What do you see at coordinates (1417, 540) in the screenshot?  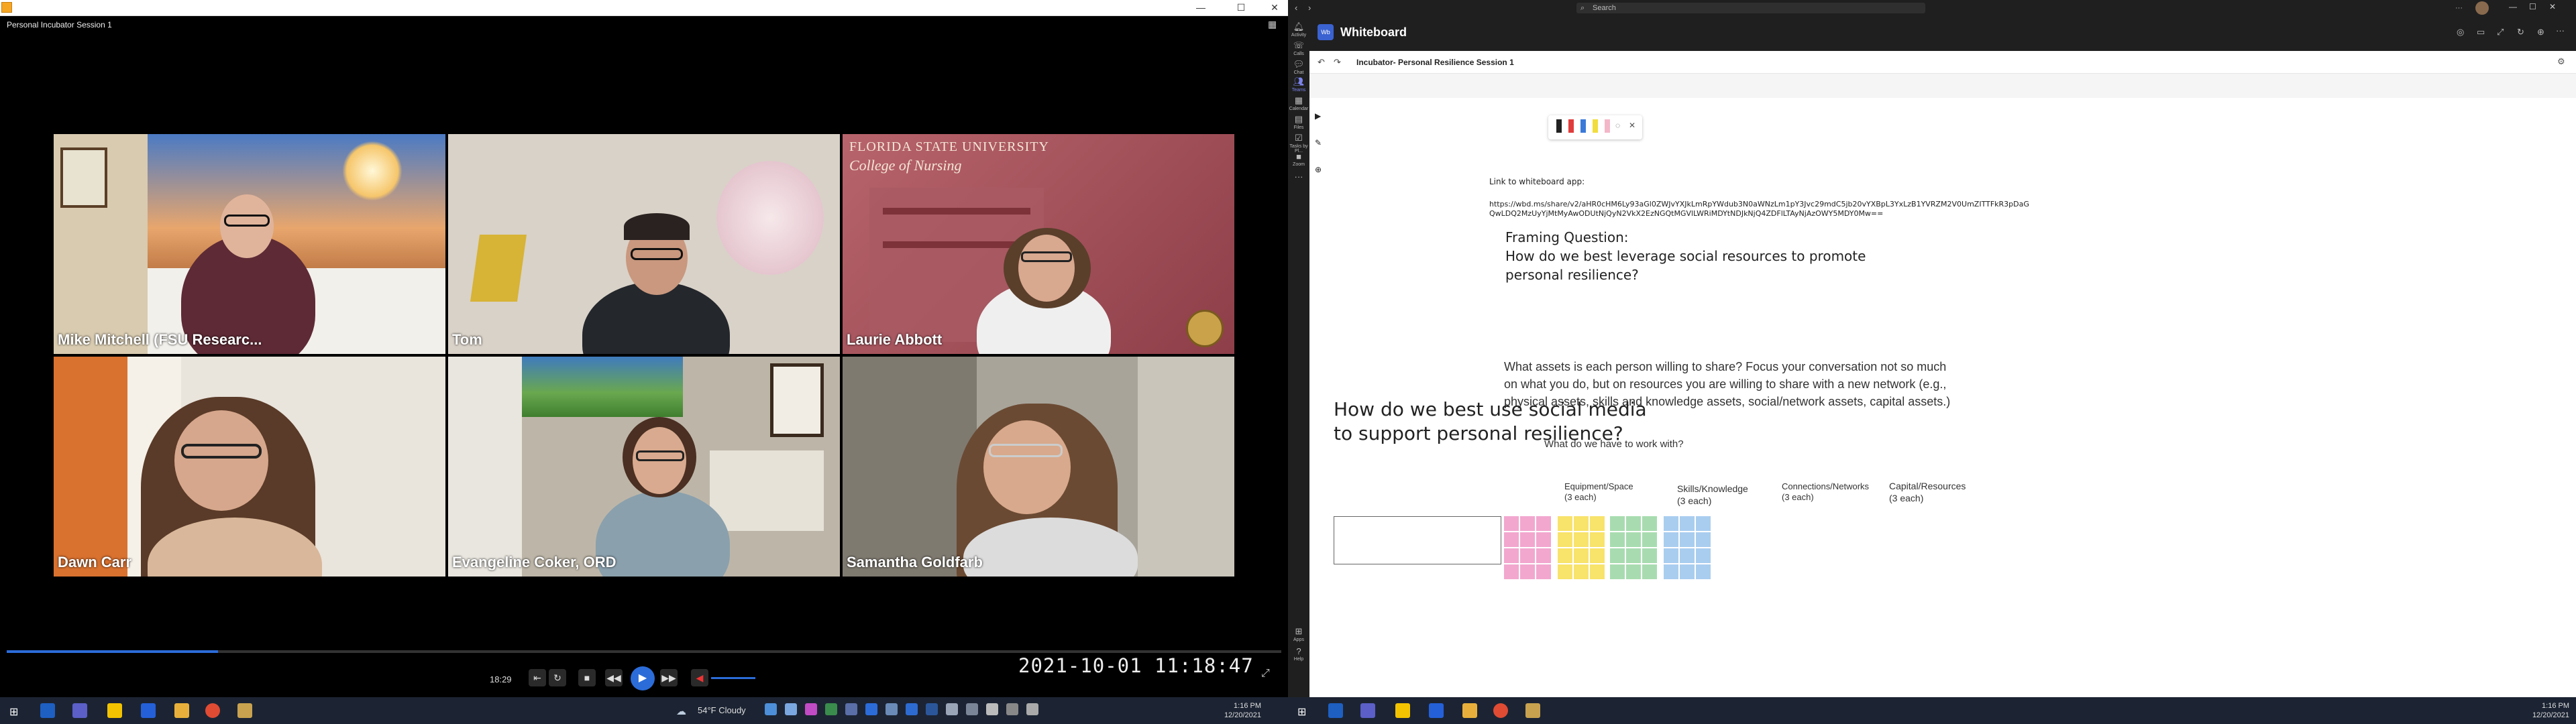 I see `empty-text-box` at bounding box center [1417, 540].